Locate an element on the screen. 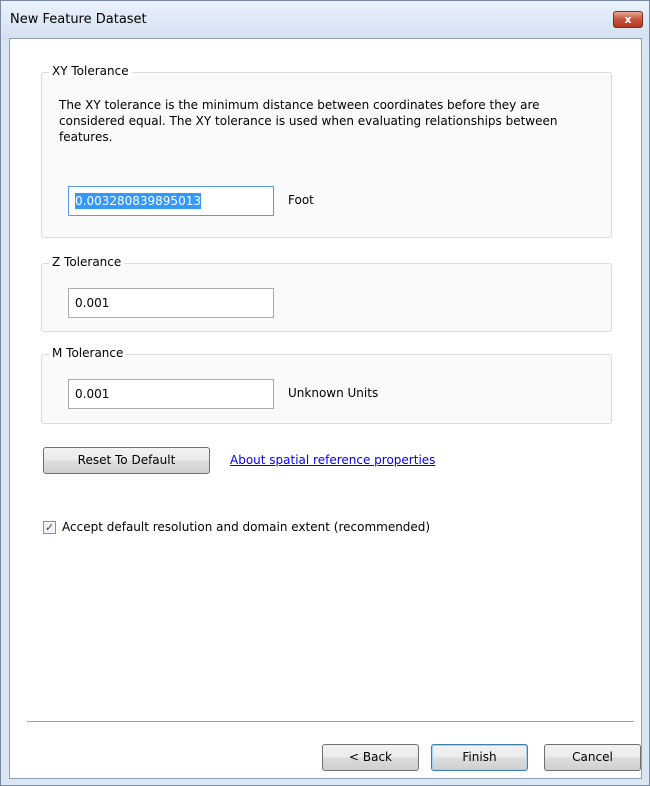 The height and width of the screenshot is (786, 650). accept-default-checkbox: ✓ is located at coordinates (49, 527).